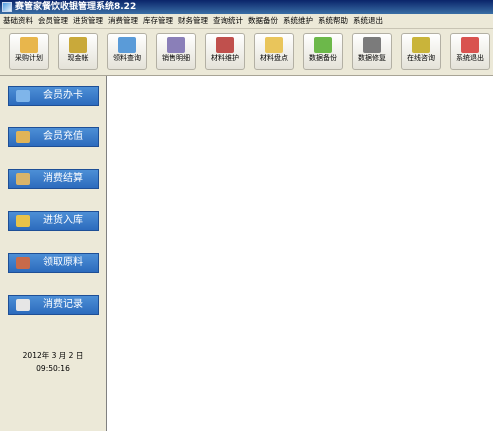  I want to click on power-icon, so click(470, 45).